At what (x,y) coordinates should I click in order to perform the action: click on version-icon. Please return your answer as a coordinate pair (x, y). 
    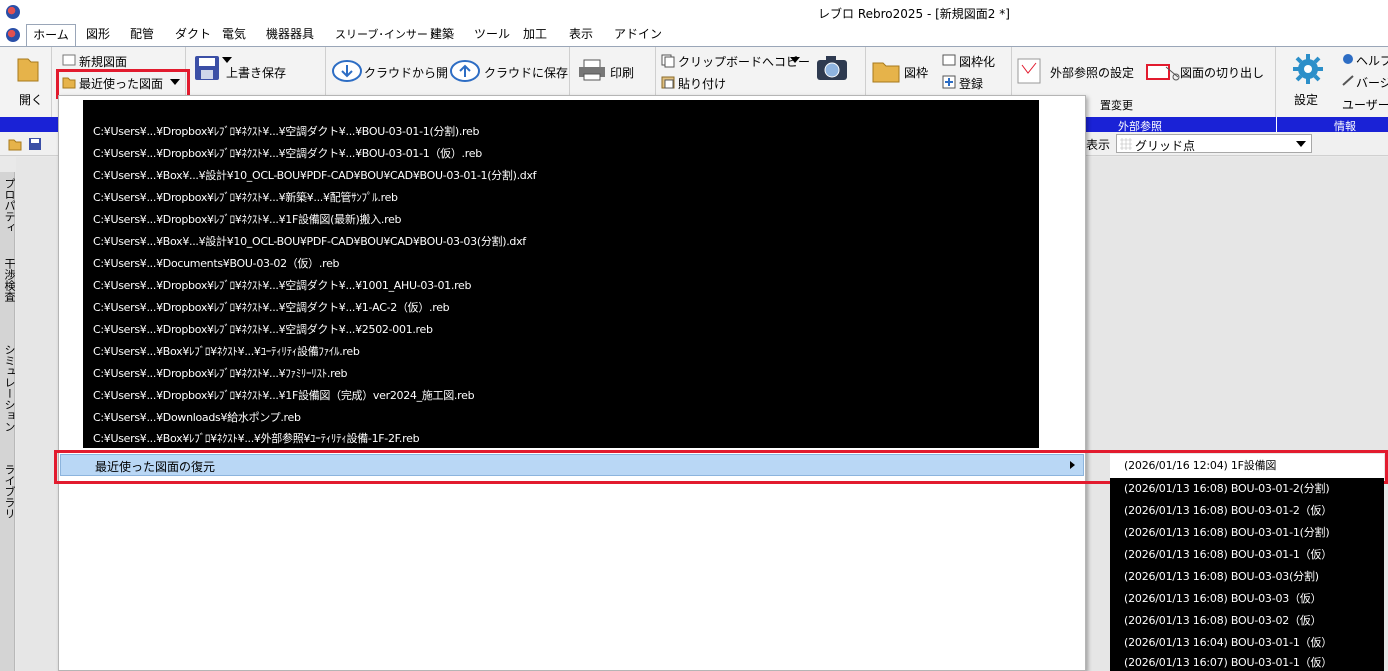
    Looking at the image, I should click on (1348, 80).